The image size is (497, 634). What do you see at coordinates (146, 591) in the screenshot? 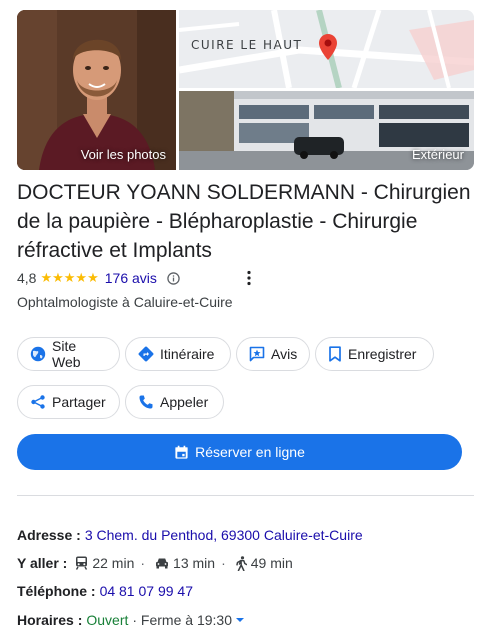
I see `phone-link: 04 81 07 99 47` at bounding box center [146, 591].